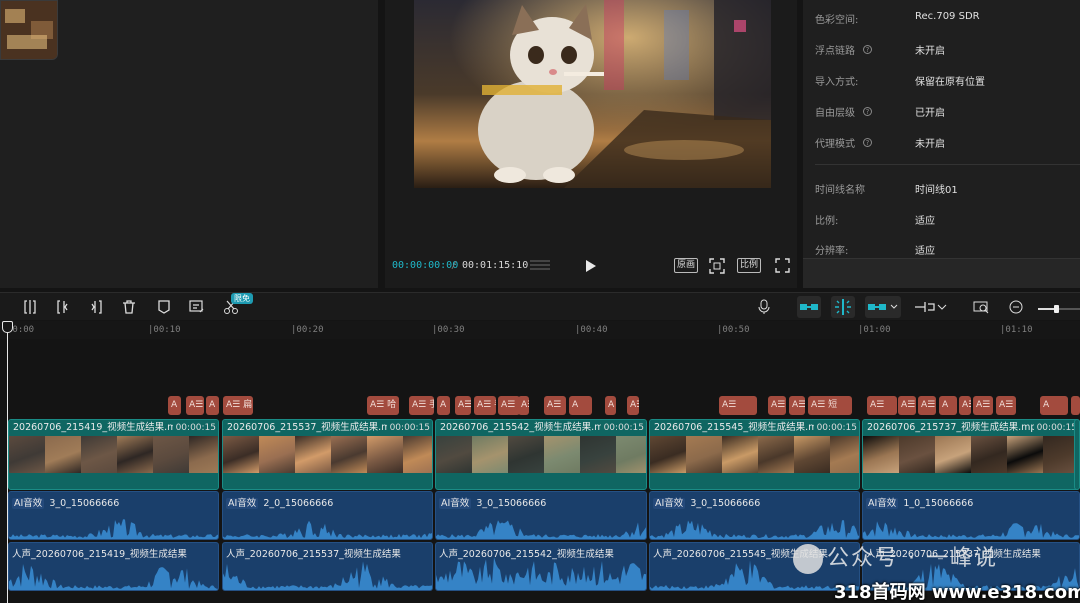 Image resolution: width=1080 pixels, height=603 pixels. I want to click on caption-clip: A☰ 行, so click(1006, 405).